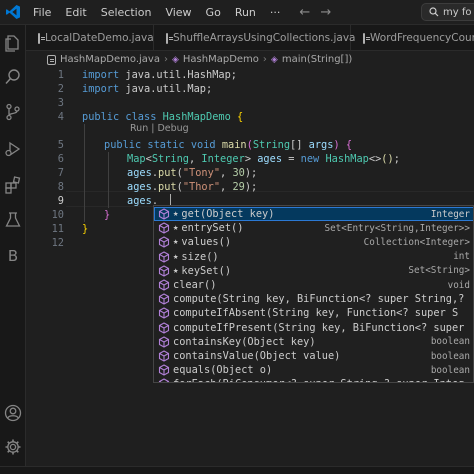  I want to click on line-number: 4, so click(60, 117).